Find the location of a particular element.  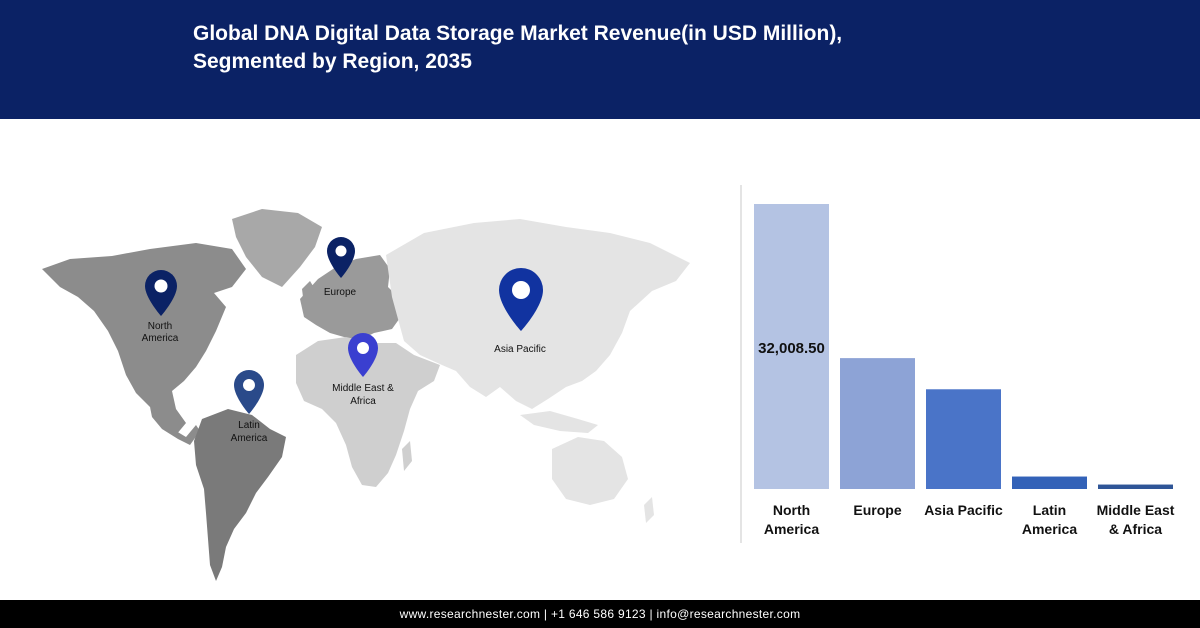

x-tick-label: Middle East is located at coordinates (1136, 510).